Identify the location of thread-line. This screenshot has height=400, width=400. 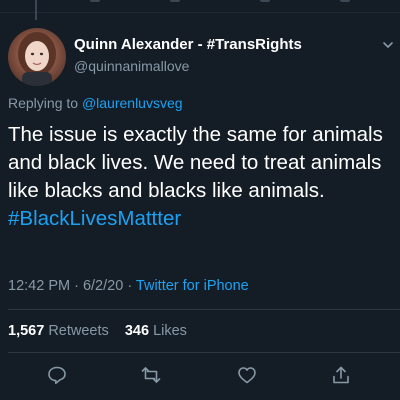
(36, 10).